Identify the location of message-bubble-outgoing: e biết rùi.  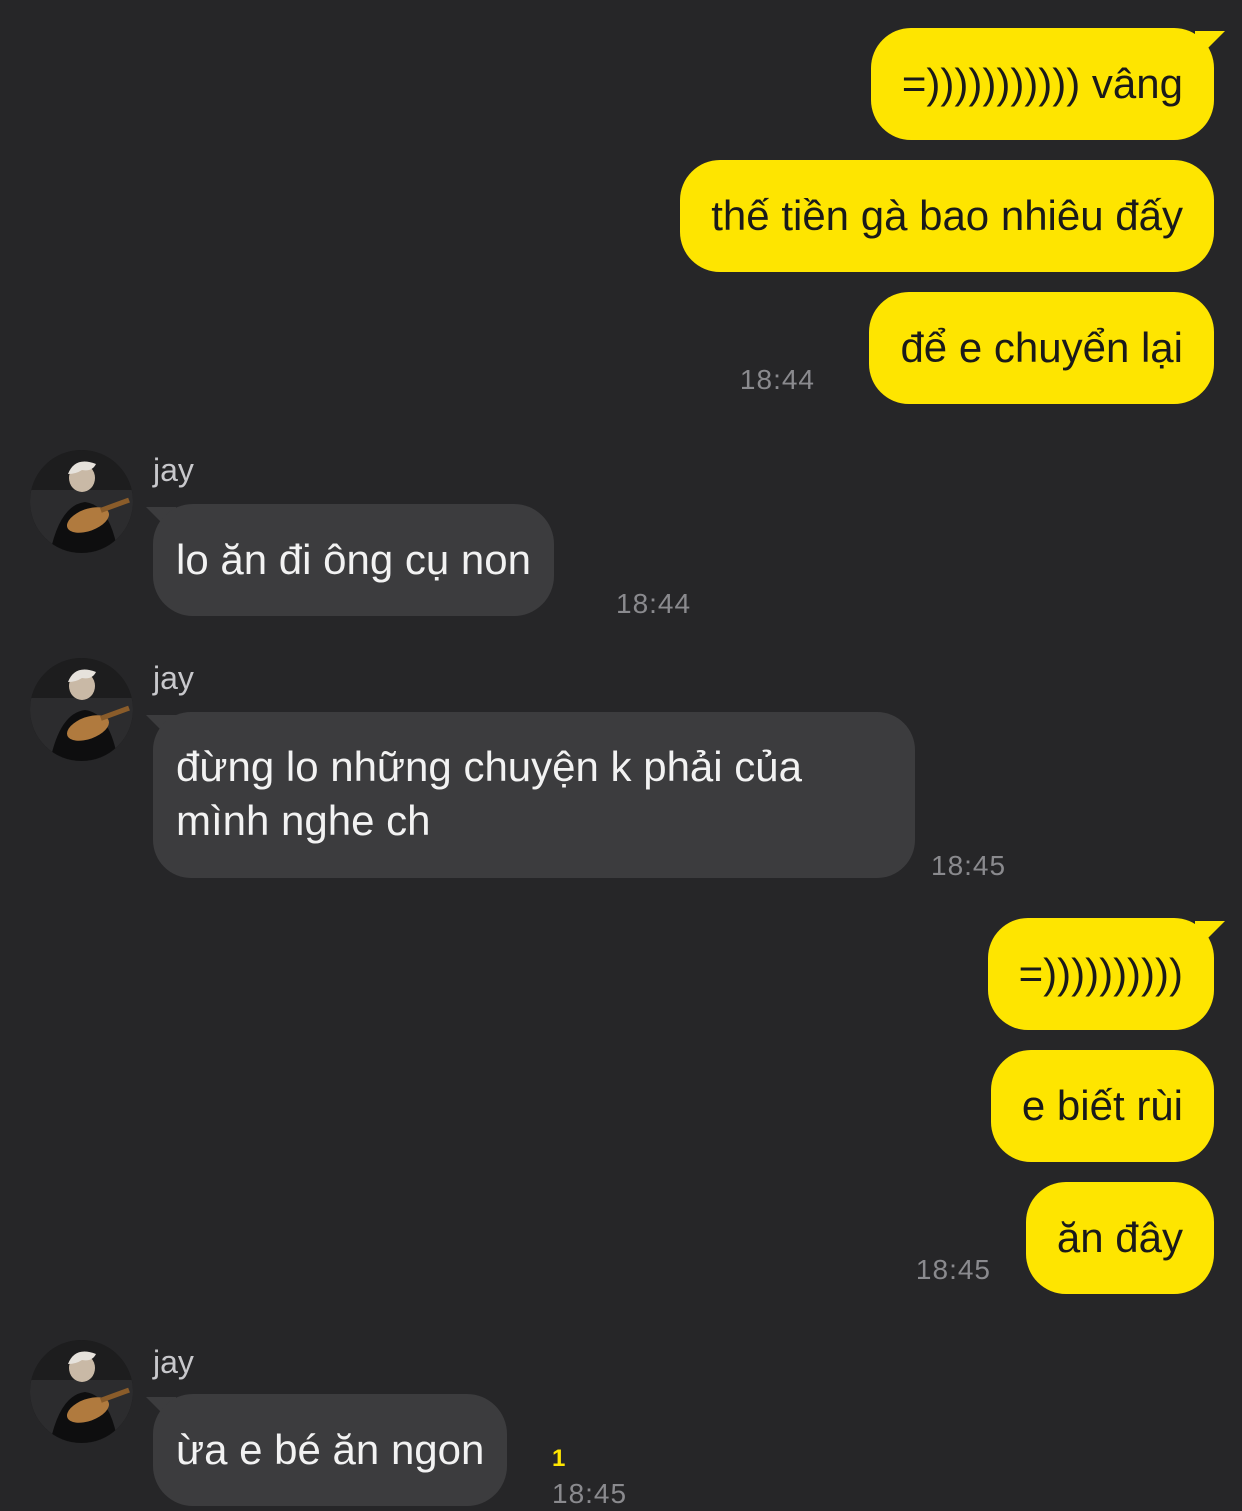
(1102, 1106).